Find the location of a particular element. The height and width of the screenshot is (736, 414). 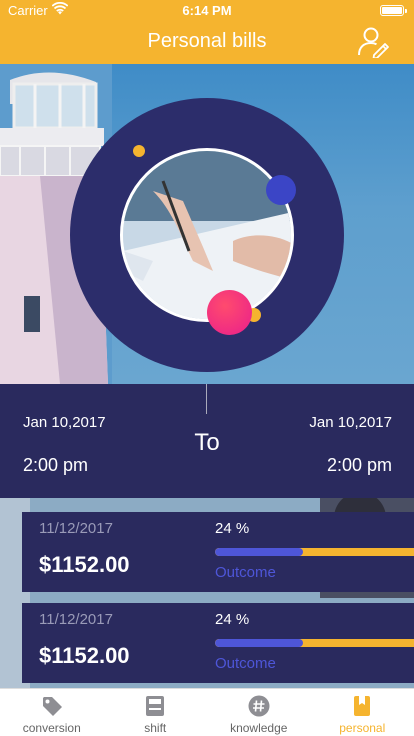

page-title: Personal bills is located at coordinates (207, 41).